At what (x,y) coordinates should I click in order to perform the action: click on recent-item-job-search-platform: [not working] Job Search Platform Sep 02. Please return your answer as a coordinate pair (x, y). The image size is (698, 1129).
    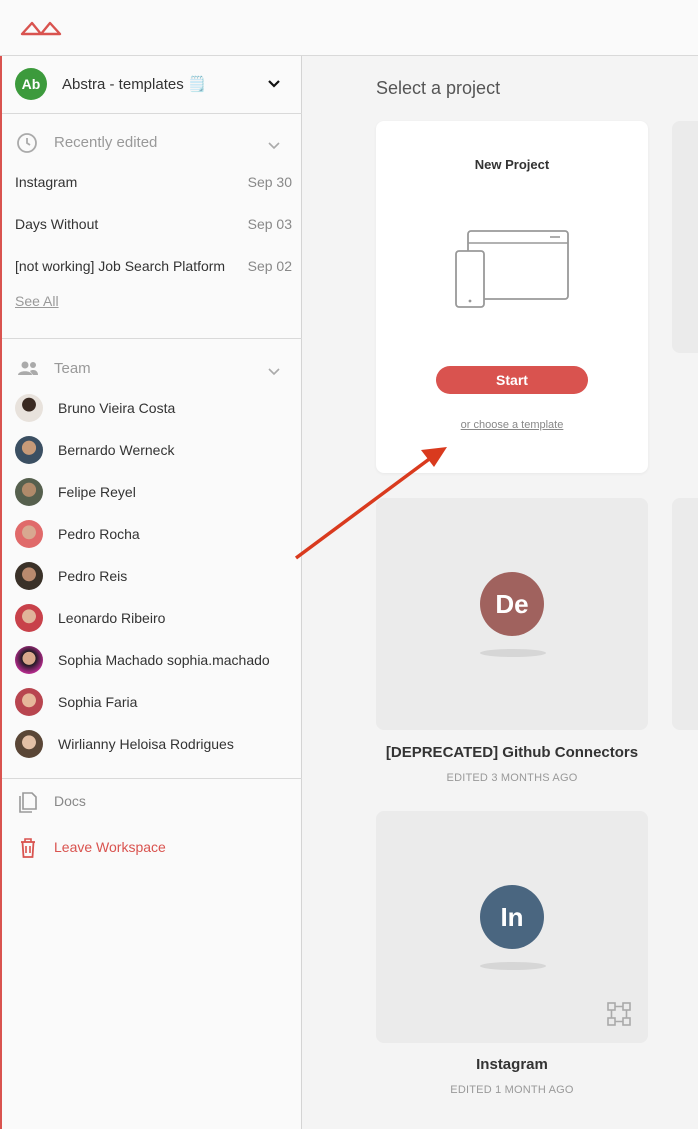
    Looking at the image, I should click on (153, 268).